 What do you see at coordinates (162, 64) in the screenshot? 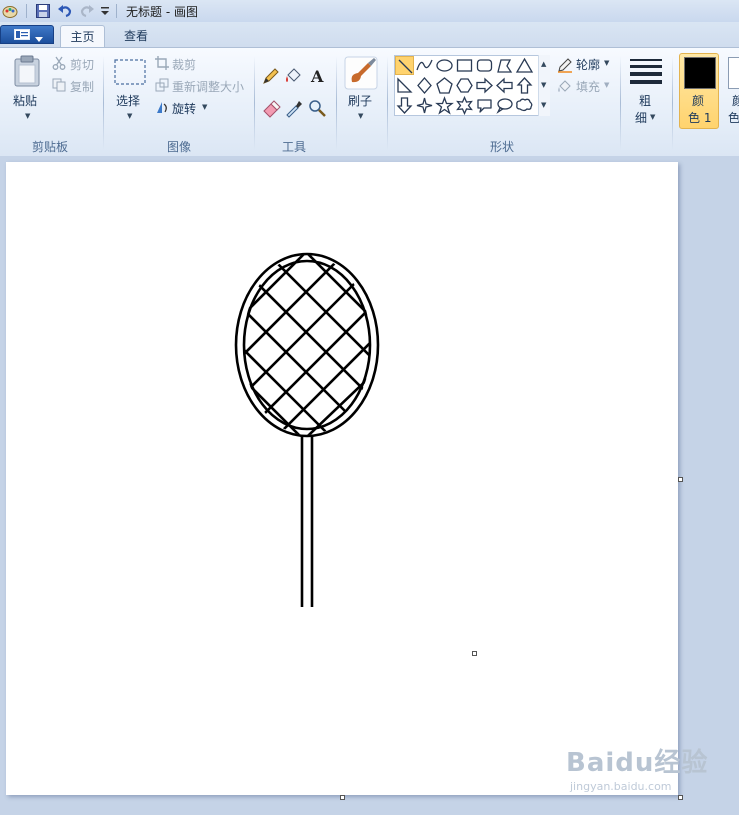
I see `crop-icon` at bounding box center [162, 64].